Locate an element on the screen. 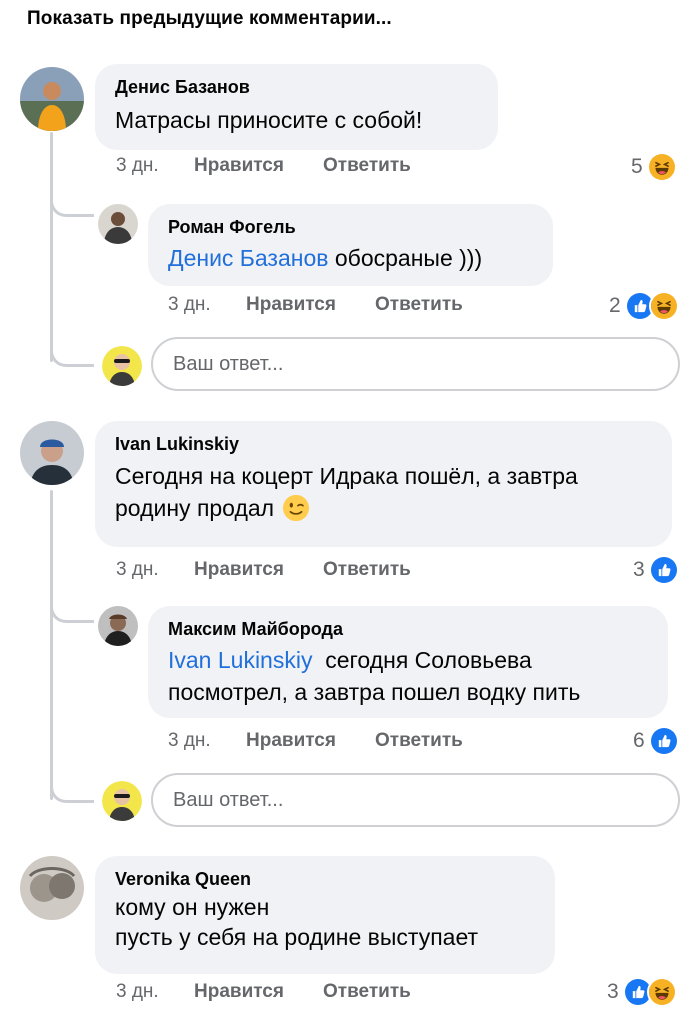  comment-text: Сегодня на коцерт Идрака пошёл, а завтра is located at coordinates (346, 476).